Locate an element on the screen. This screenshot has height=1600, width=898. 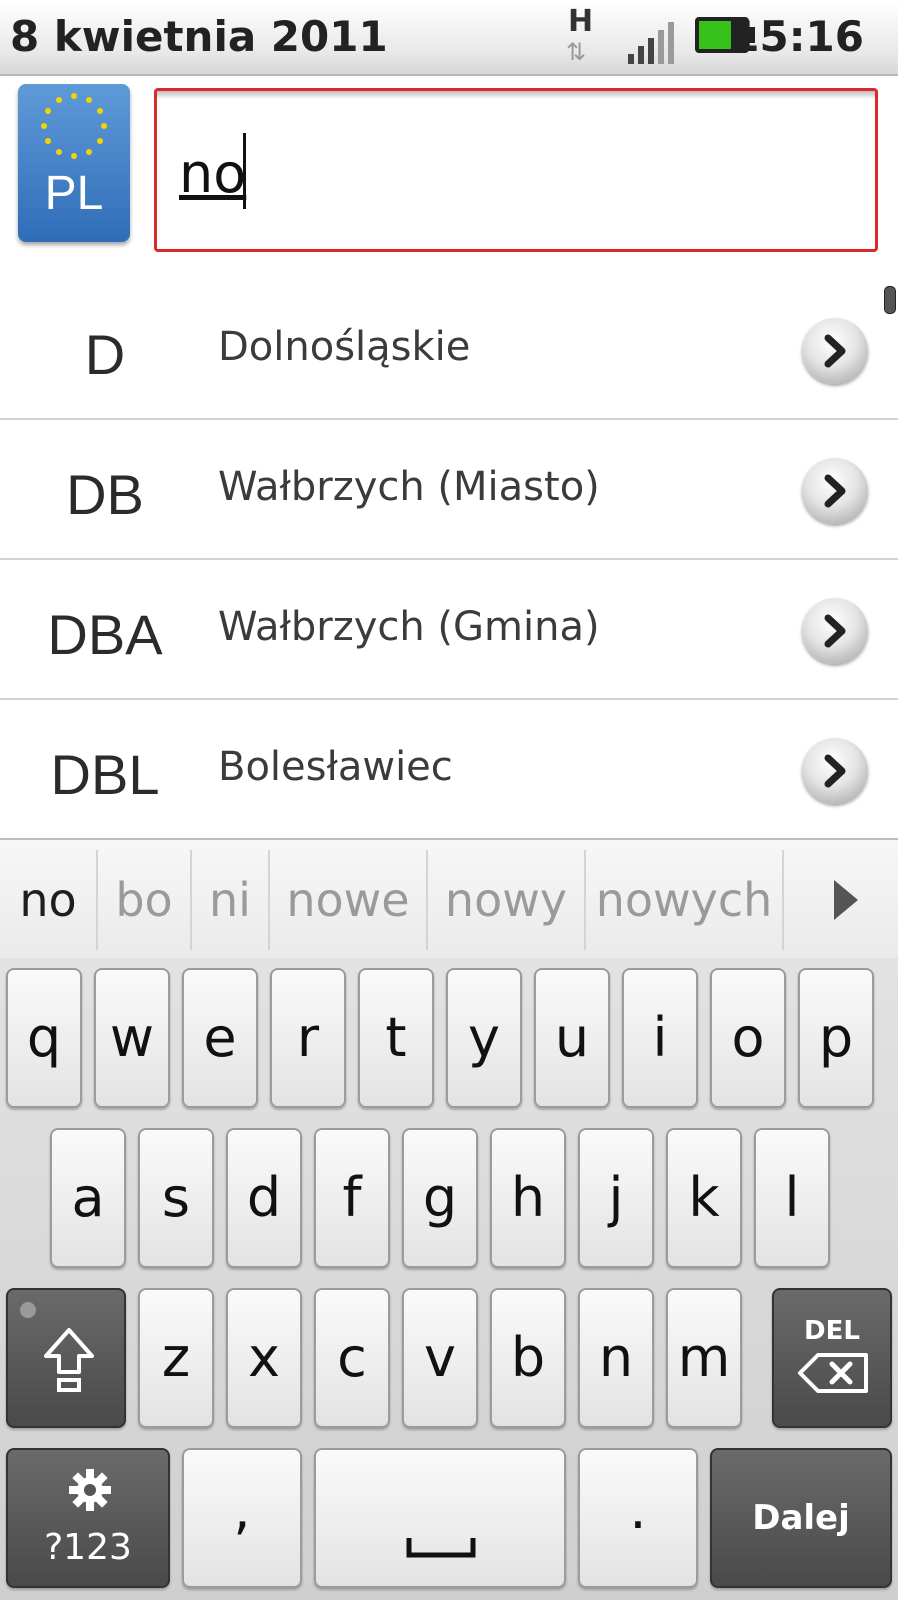
plate-code: DB is located at coordinates (105, 494).